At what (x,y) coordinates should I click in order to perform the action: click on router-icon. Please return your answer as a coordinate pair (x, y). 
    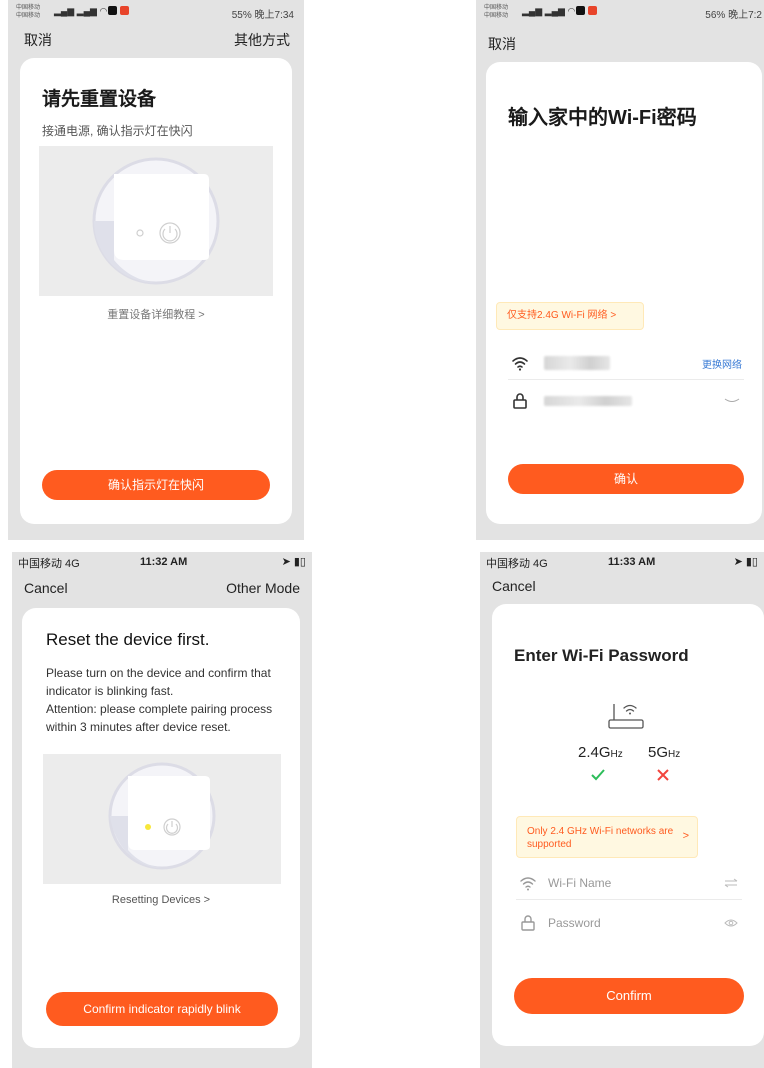
    Looking at the image, I should click on (626, 716).